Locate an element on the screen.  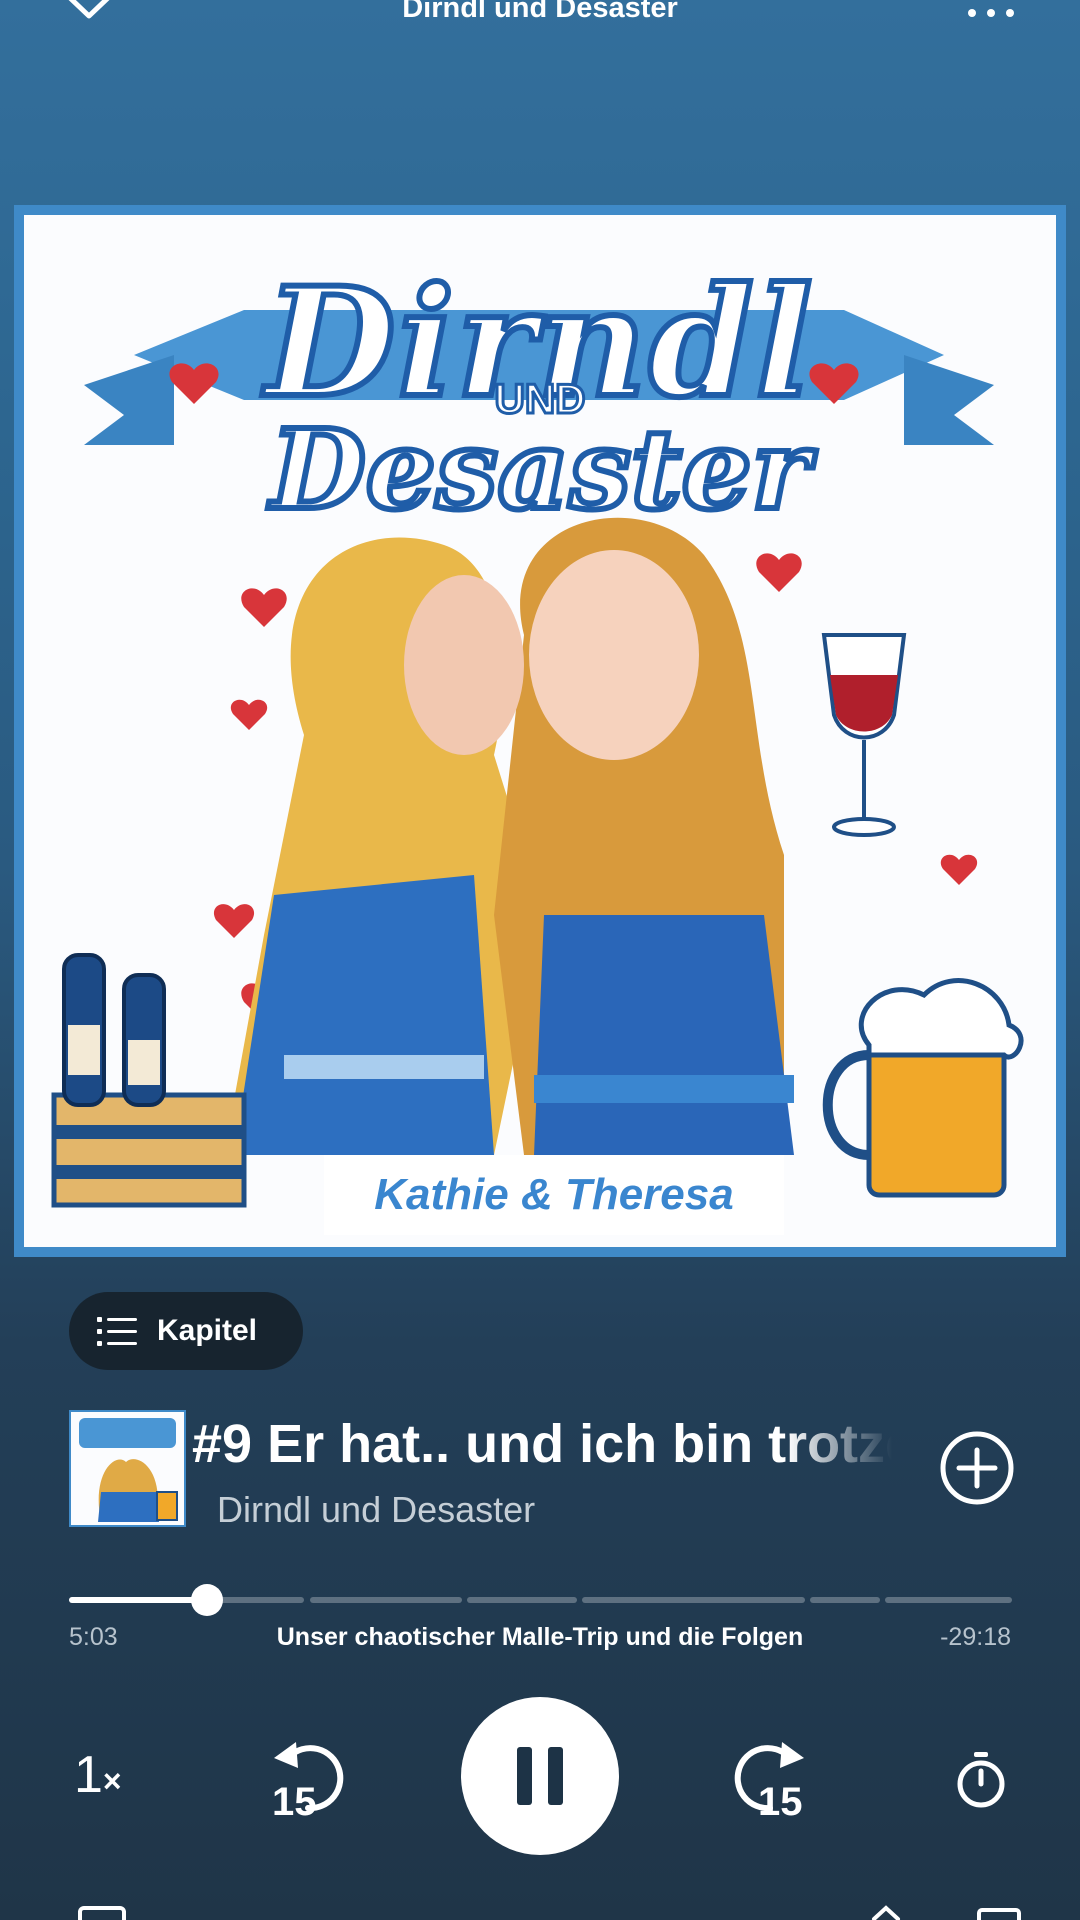
list-icon is located at coordinates (117, 1331).